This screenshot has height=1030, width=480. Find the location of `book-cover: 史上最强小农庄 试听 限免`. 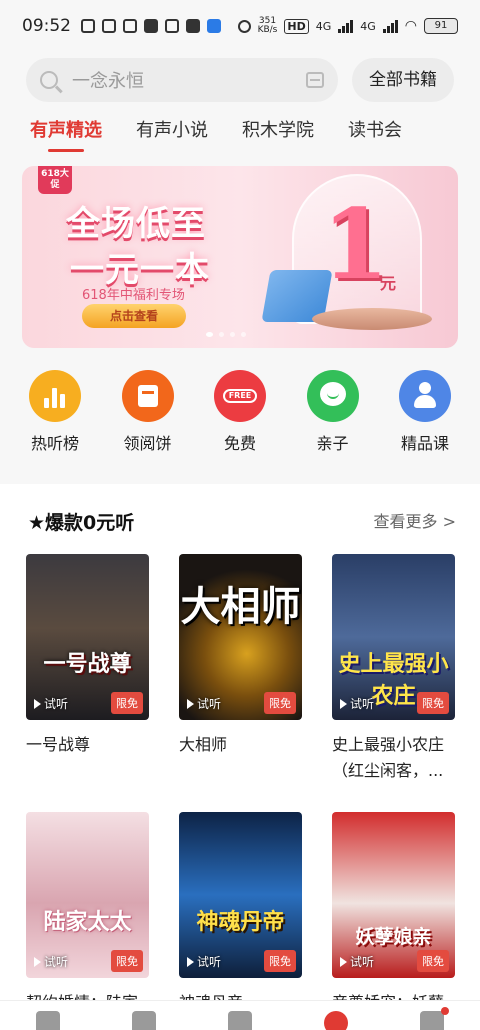

book-cover: 史上最强小农庄 试听 限免 is located at coordinates (393, 637).